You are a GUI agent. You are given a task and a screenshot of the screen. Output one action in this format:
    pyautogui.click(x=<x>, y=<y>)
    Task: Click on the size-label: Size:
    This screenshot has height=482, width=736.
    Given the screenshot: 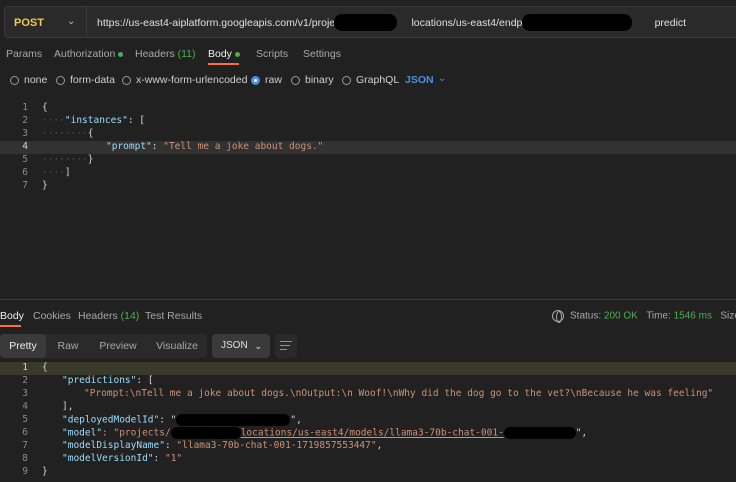 What is the action you would take?
    pyautogui.click(x=728, y=316)
    